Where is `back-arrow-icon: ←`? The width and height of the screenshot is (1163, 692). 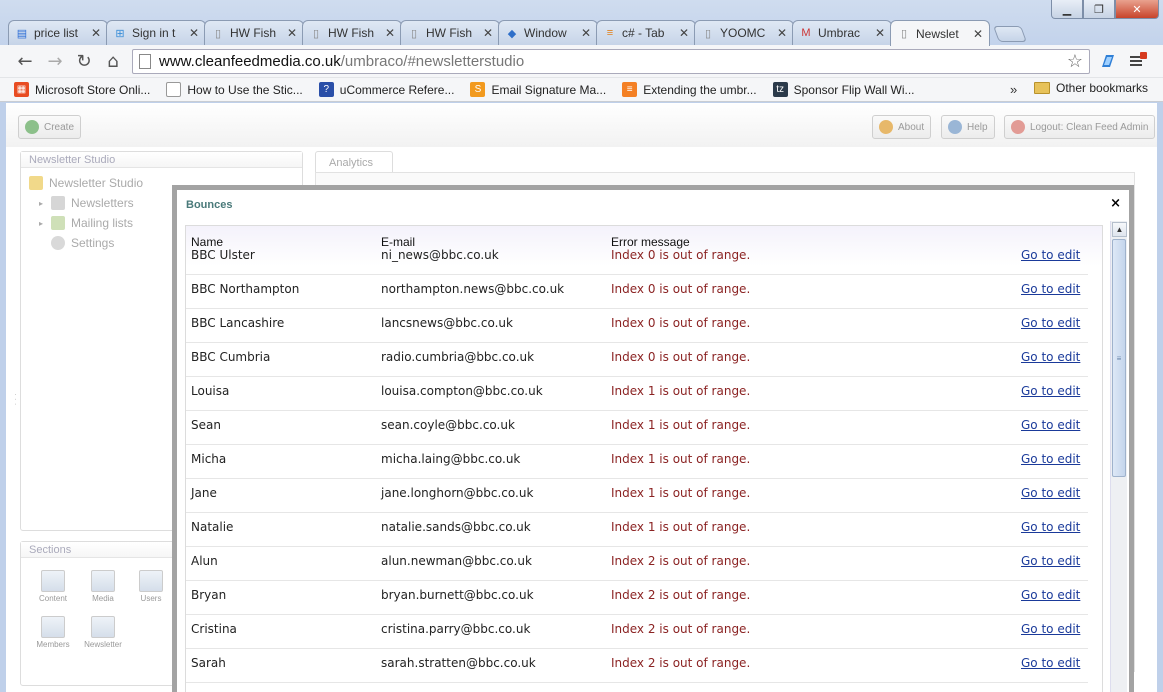 back-arrow-icon: ← is located at coordinates (25, 61).